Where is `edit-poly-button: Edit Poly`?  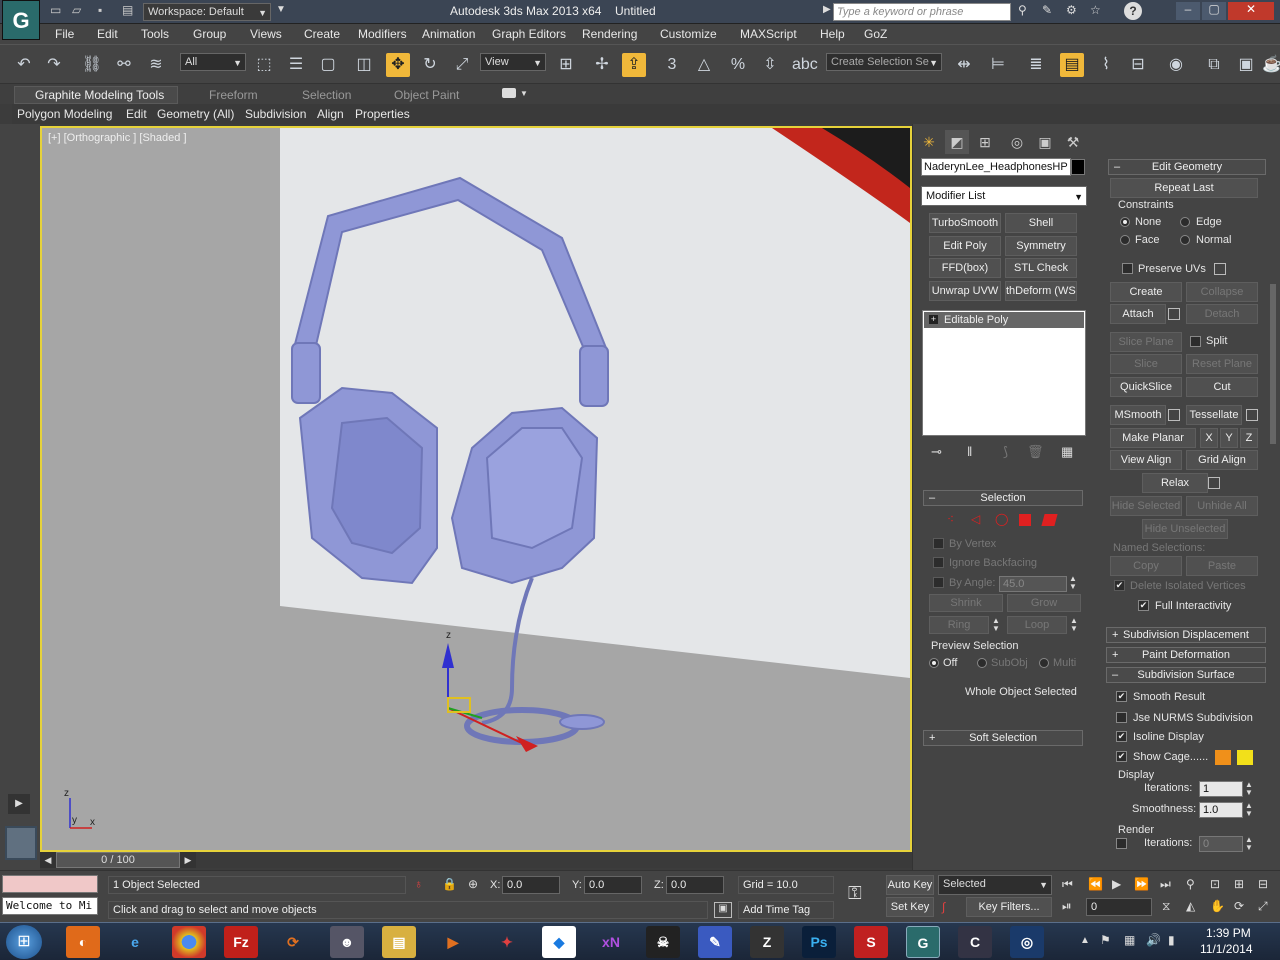 edit-poly-button: Edit Poly is located at coordinates (965, 246).